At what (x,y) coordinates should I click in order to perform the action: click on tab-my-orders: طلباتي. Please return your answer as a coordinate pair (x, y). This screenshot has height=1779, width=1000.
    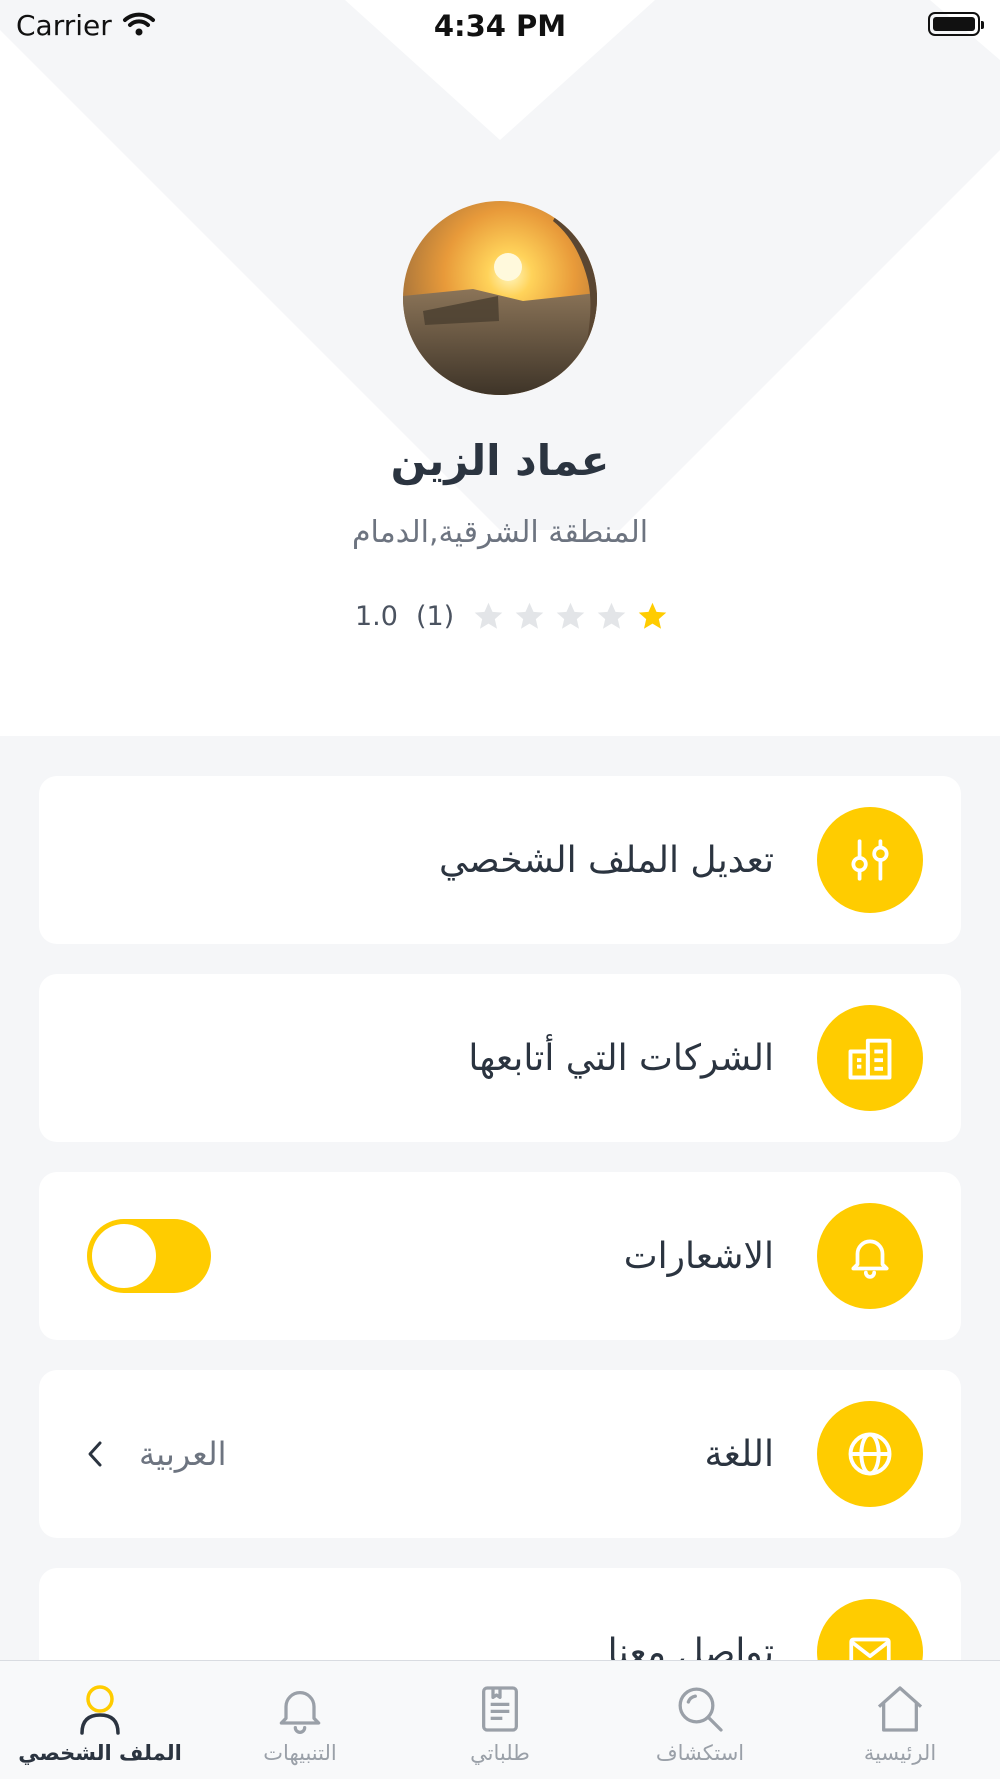
    Looking at the image, I should click on (500, 1720).